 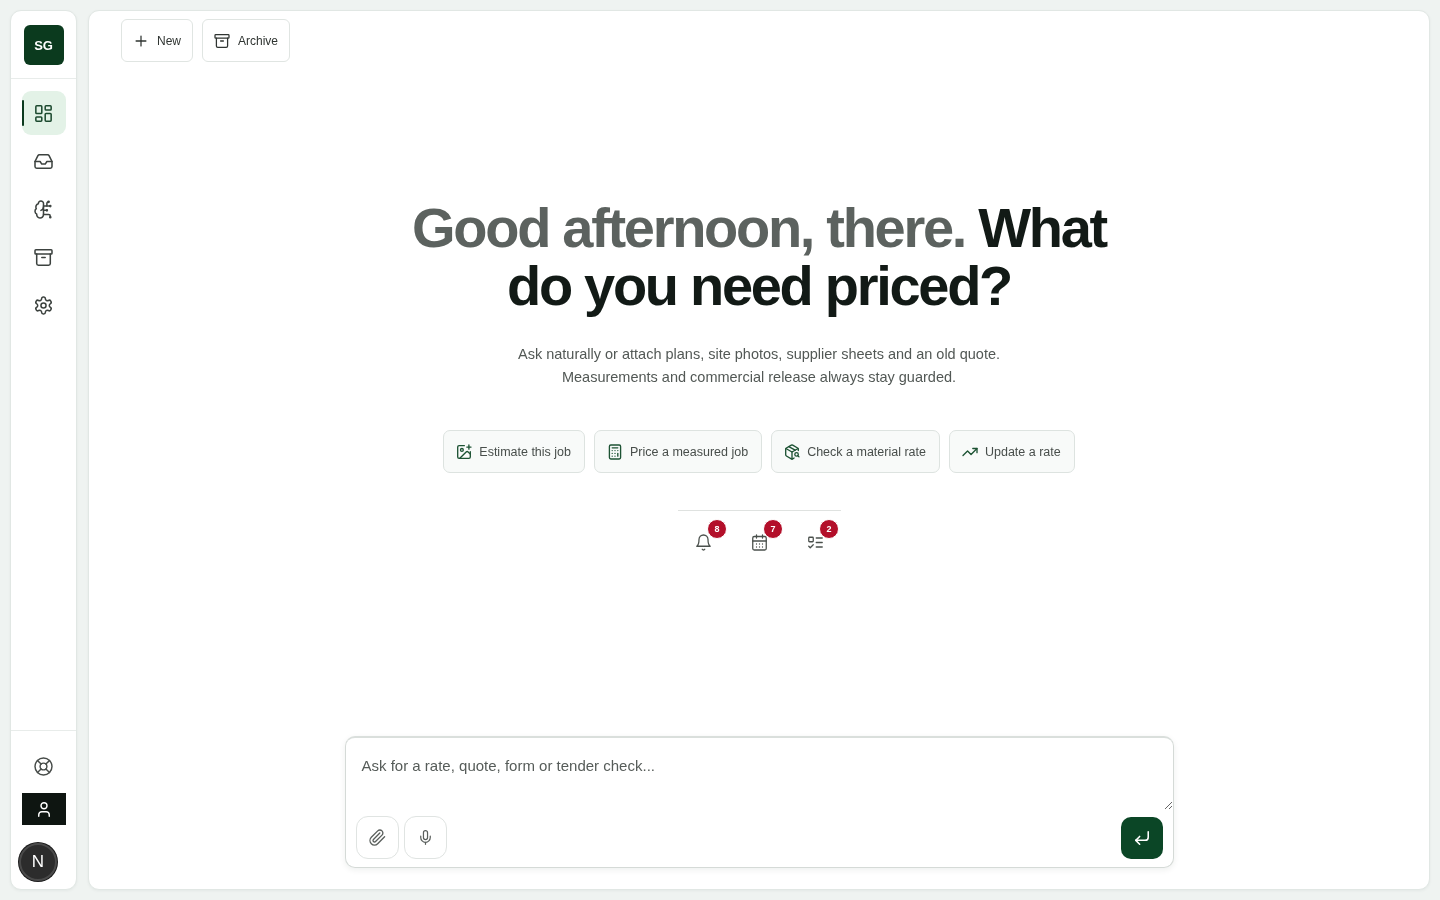 What do you see at coordinates (43, 209) in the screenshot?
I see `brain-circuit-icon` at bounding box center [43, 209].